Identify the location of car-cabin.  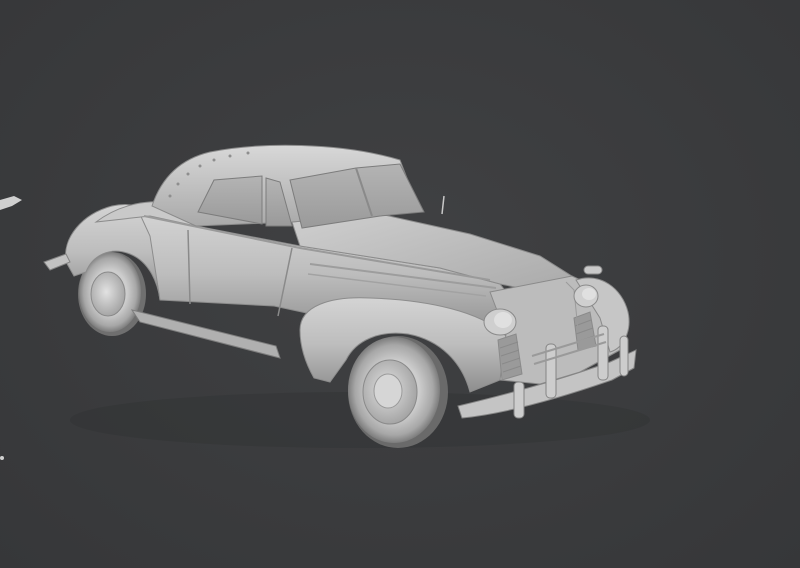
(298, 186).